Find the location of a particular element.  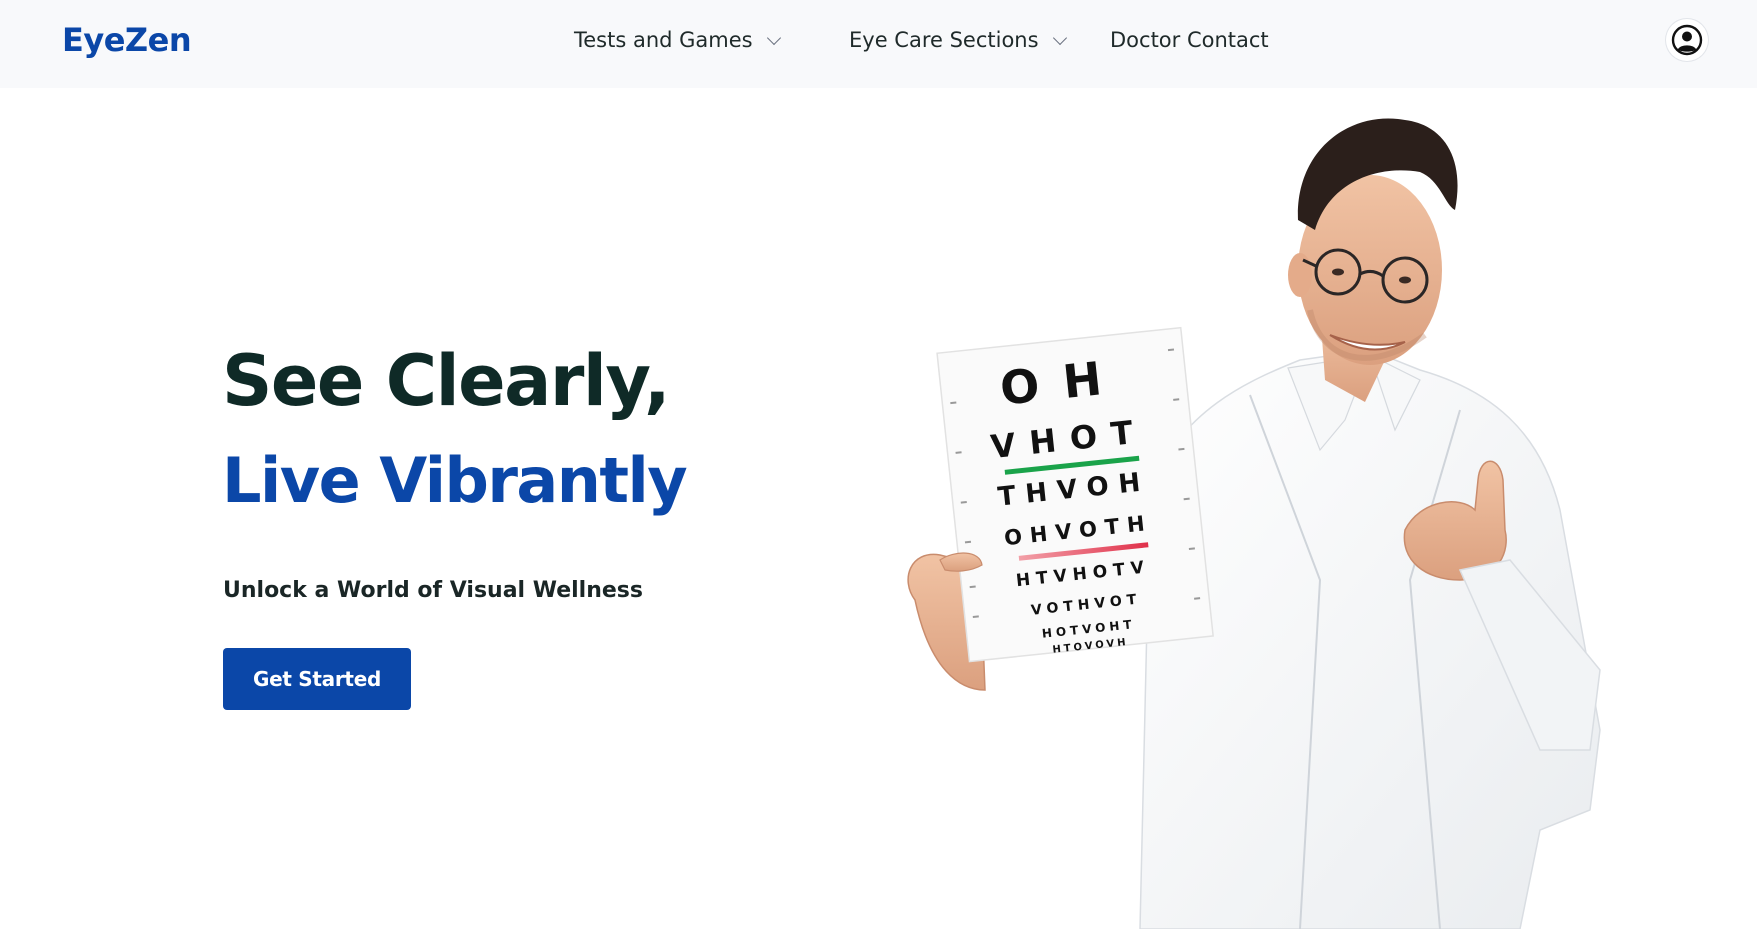

hero-title-line-2: Live Vibrantly is located at coordinates (455, 480).